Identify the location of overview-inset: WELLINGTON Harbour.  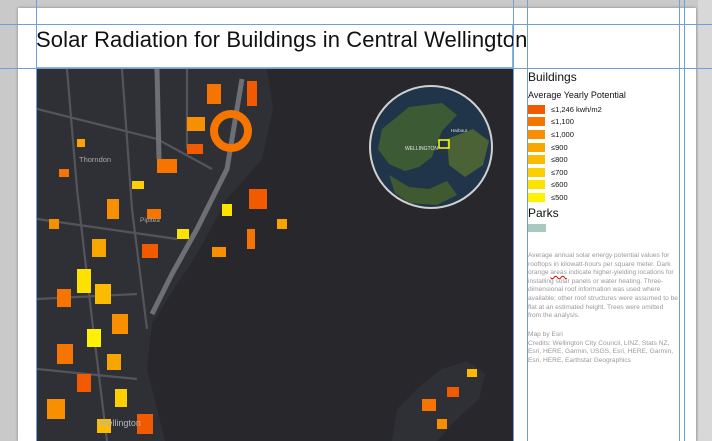
(431, 147).